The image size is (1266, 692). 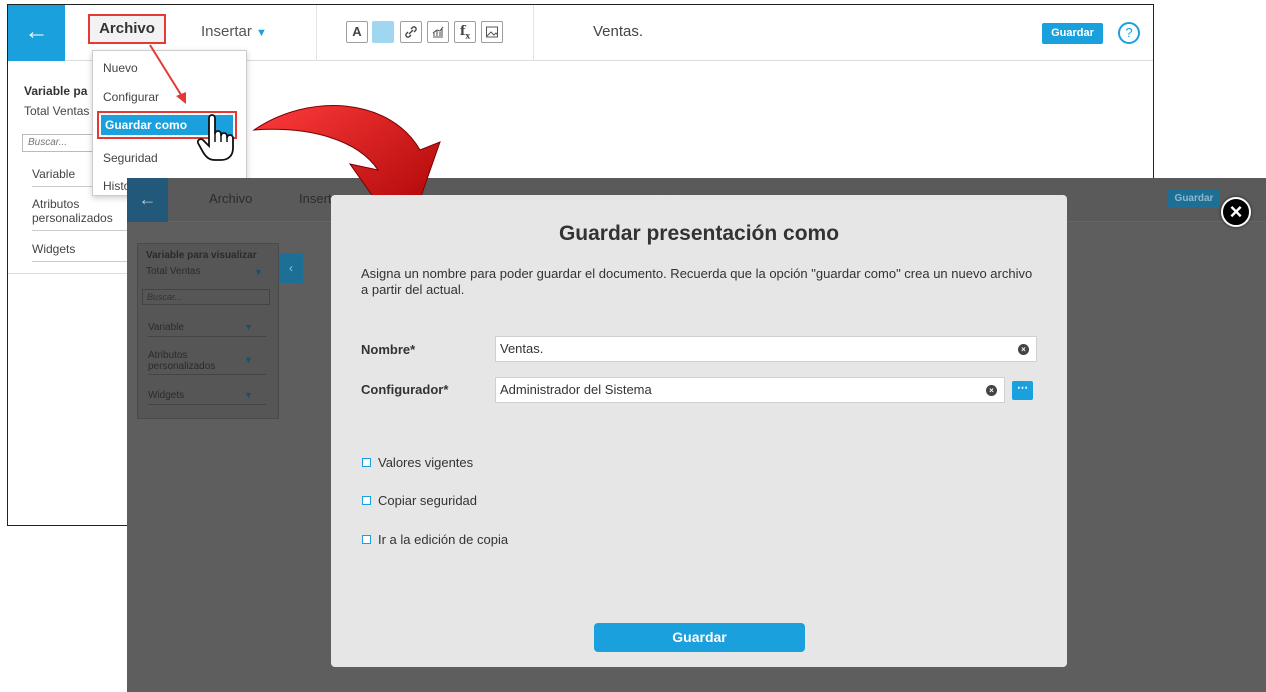 I want to click on text-format-icon: A, so click(x=357, y=32).